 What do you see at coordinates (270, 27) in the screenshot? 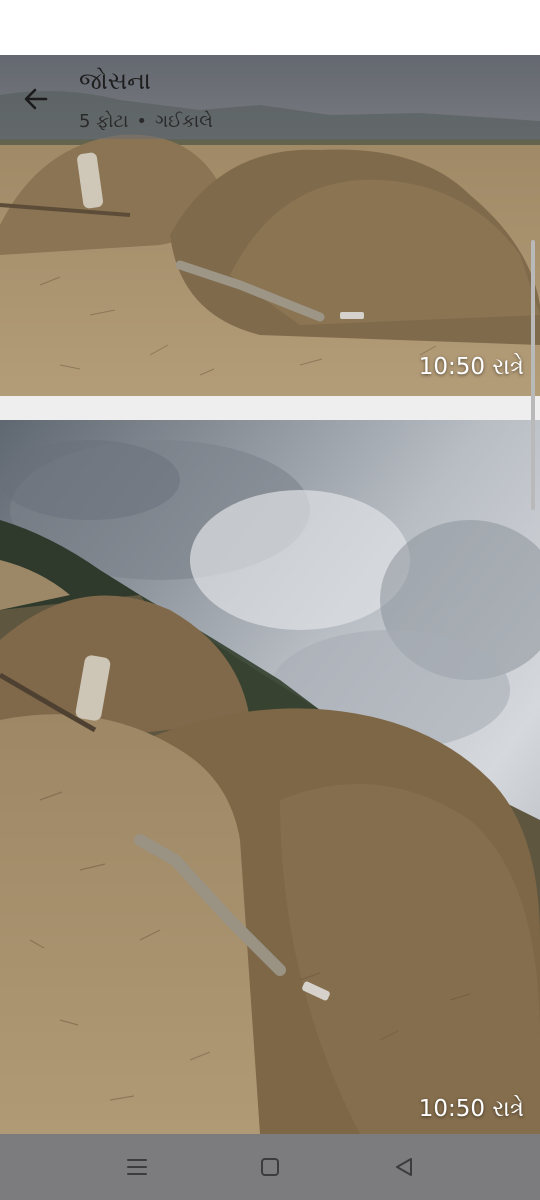
I see `status-bar` at bounding box center [270, 27].